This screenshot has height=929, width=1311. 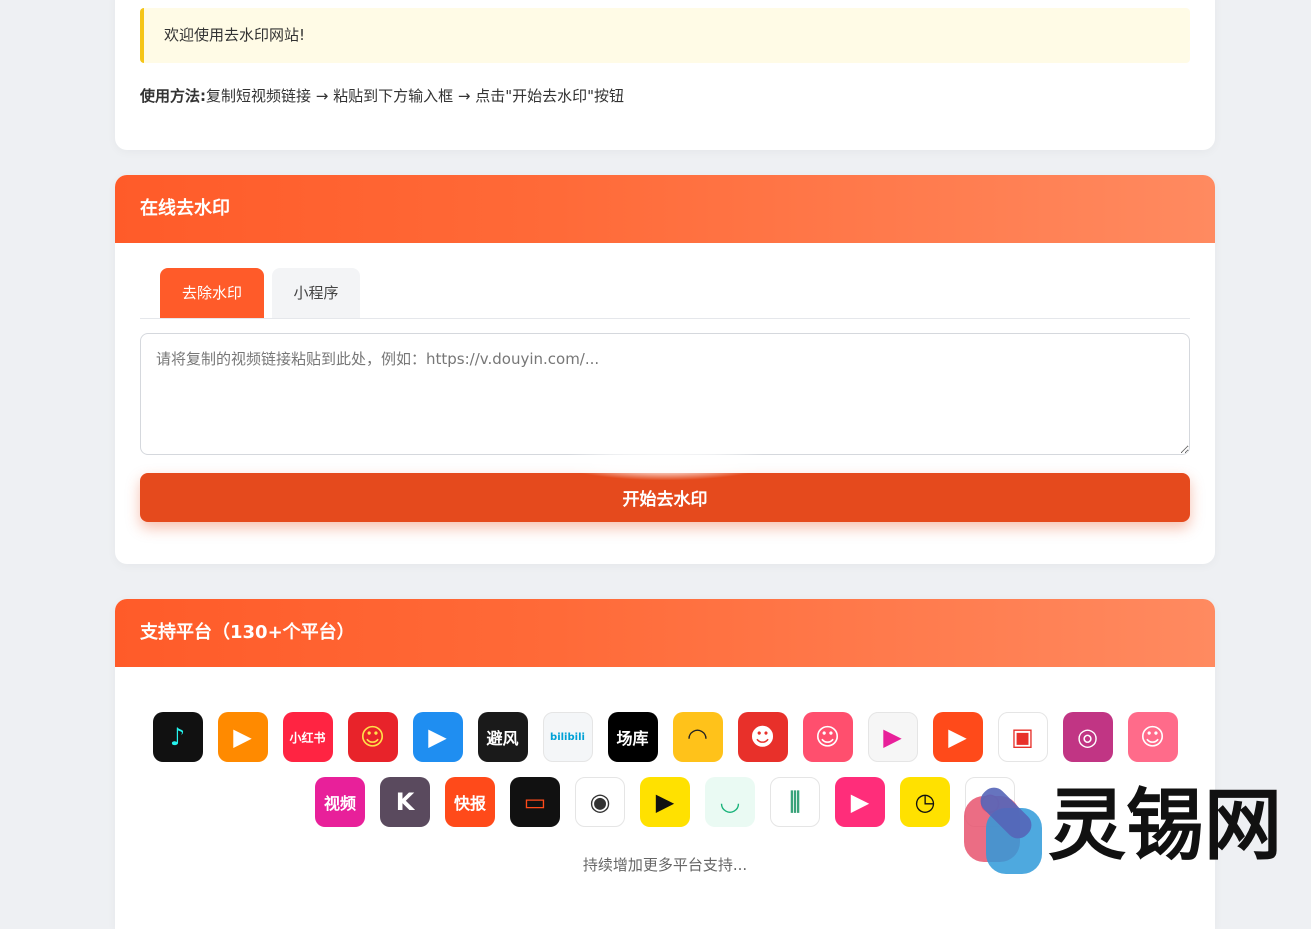 I want to click on eye-icon: ◉, so click(x=600, y=802).